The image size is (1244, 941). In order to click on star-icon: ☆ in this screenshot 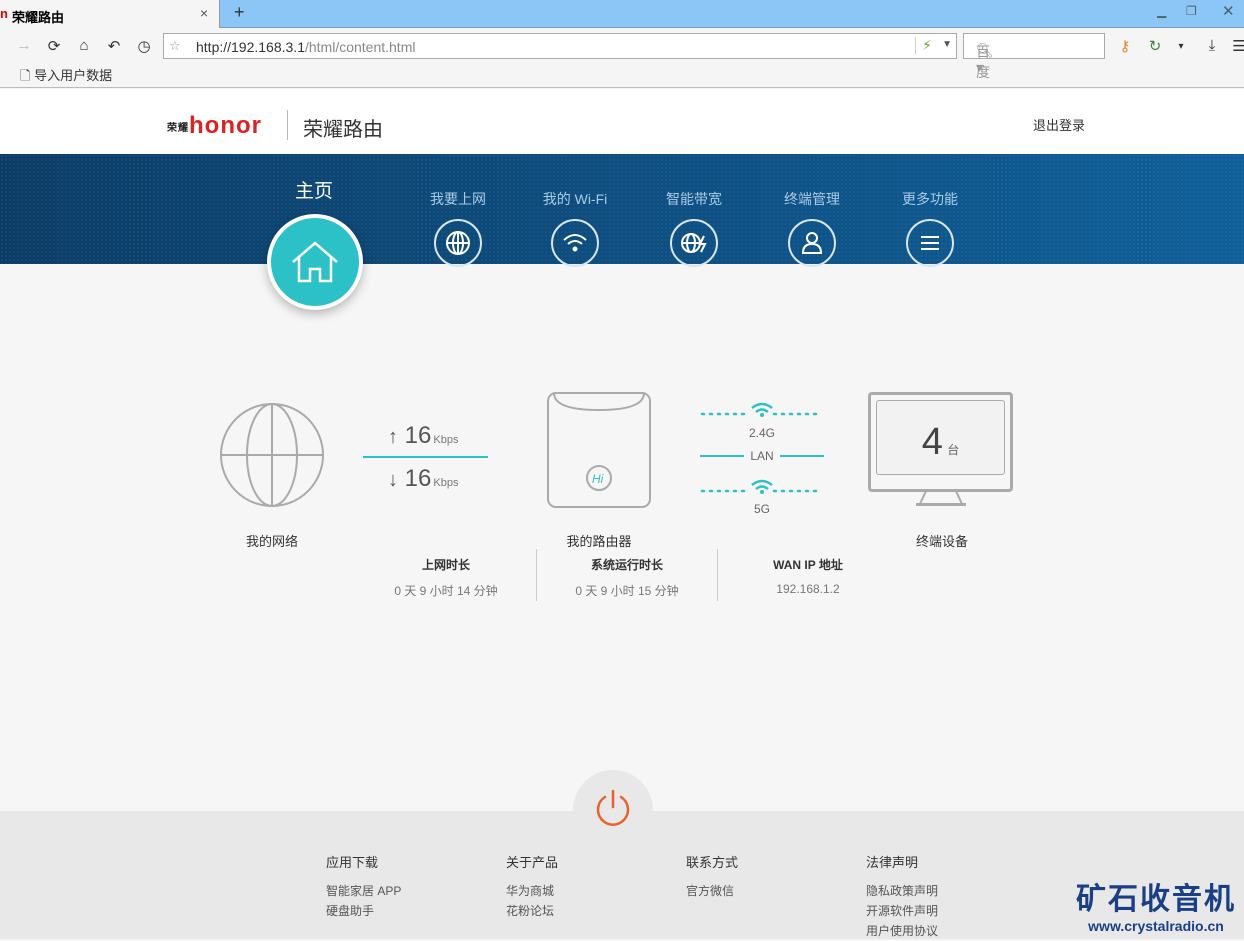, I will do `click(175, 46)`.